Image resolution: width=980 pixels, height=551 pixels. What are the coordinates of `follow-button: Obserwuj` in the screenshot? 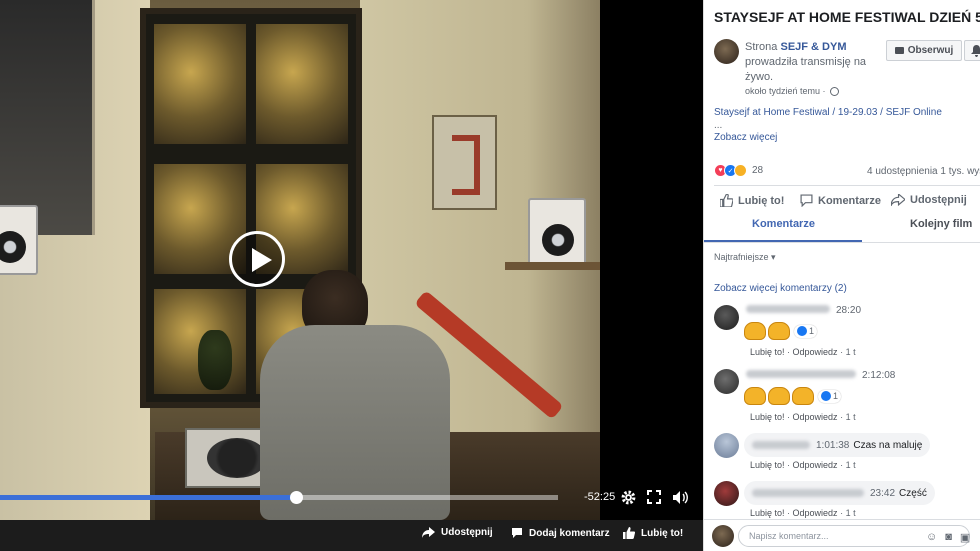 It's located at (924, 50).